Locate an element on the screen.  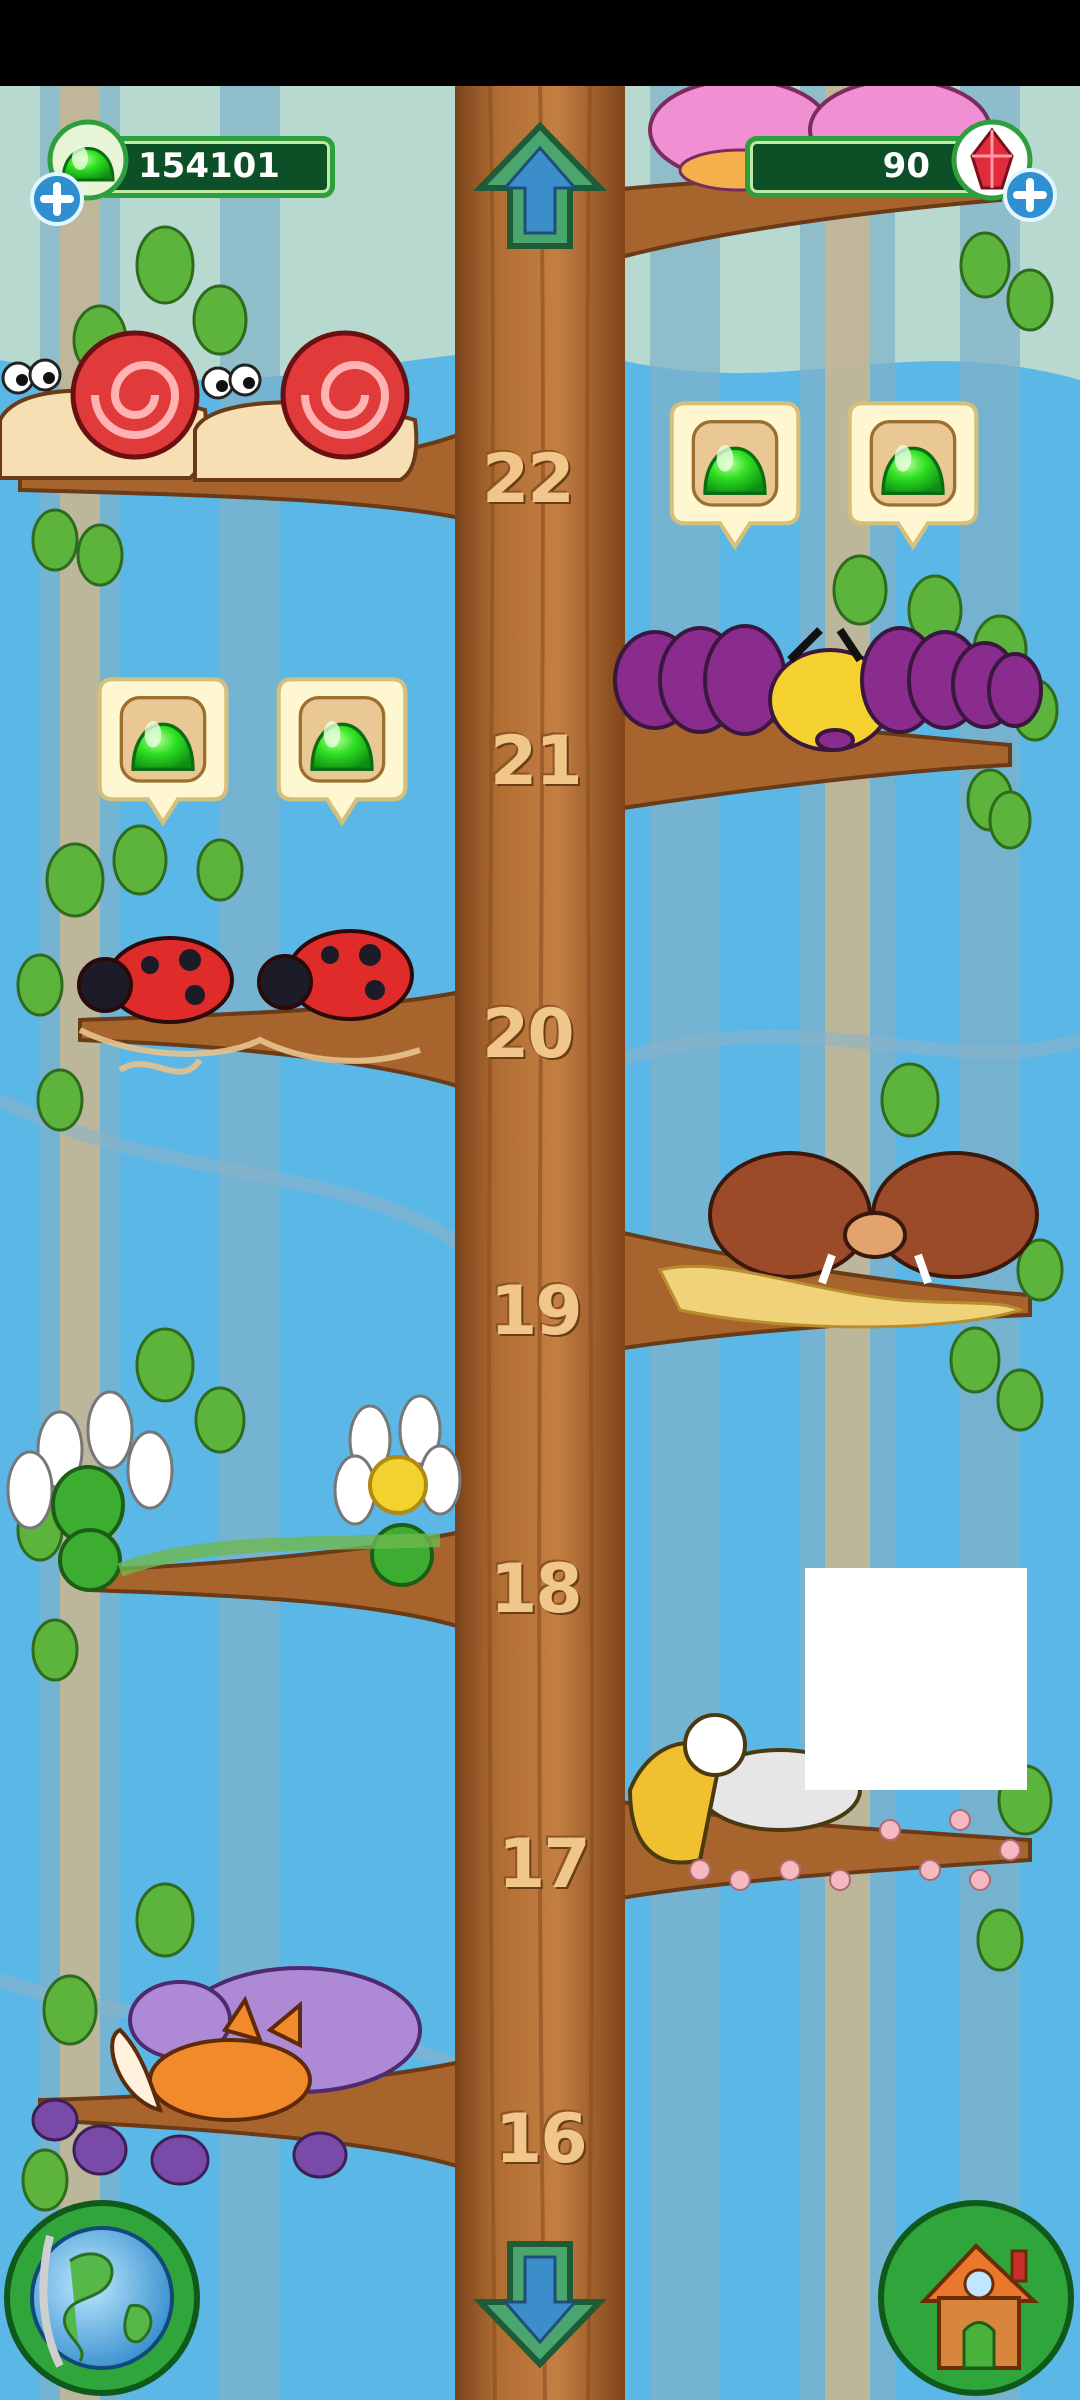
blank-panel is located at coordinates (916, 1679).